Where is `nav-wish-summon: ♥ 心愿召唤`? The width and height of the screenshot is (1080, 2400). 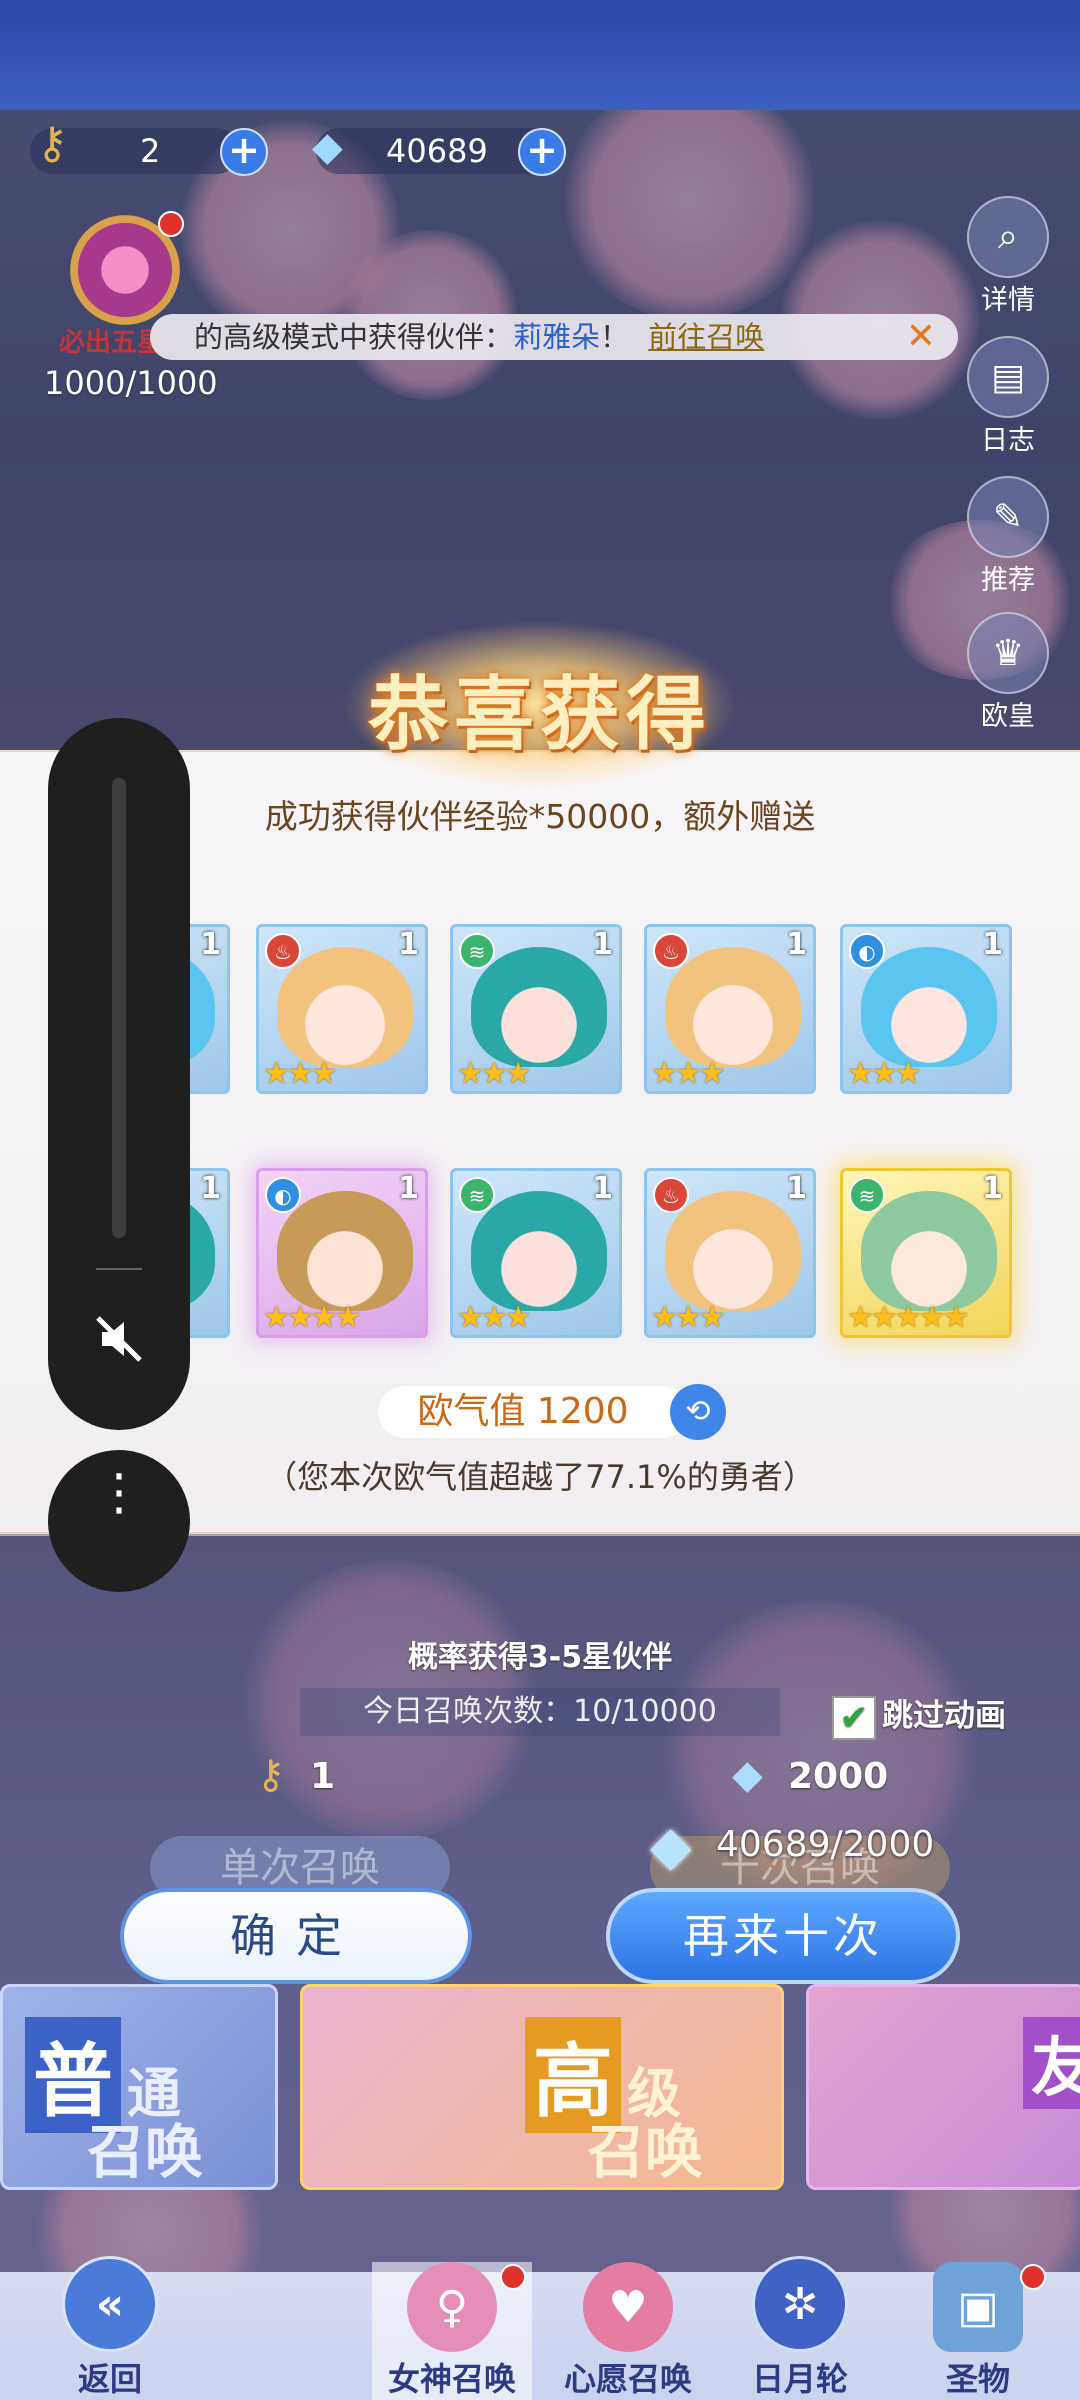 nav-wish-summon: ♥ 心愿召唤 is located at coordinates (628, 2331).